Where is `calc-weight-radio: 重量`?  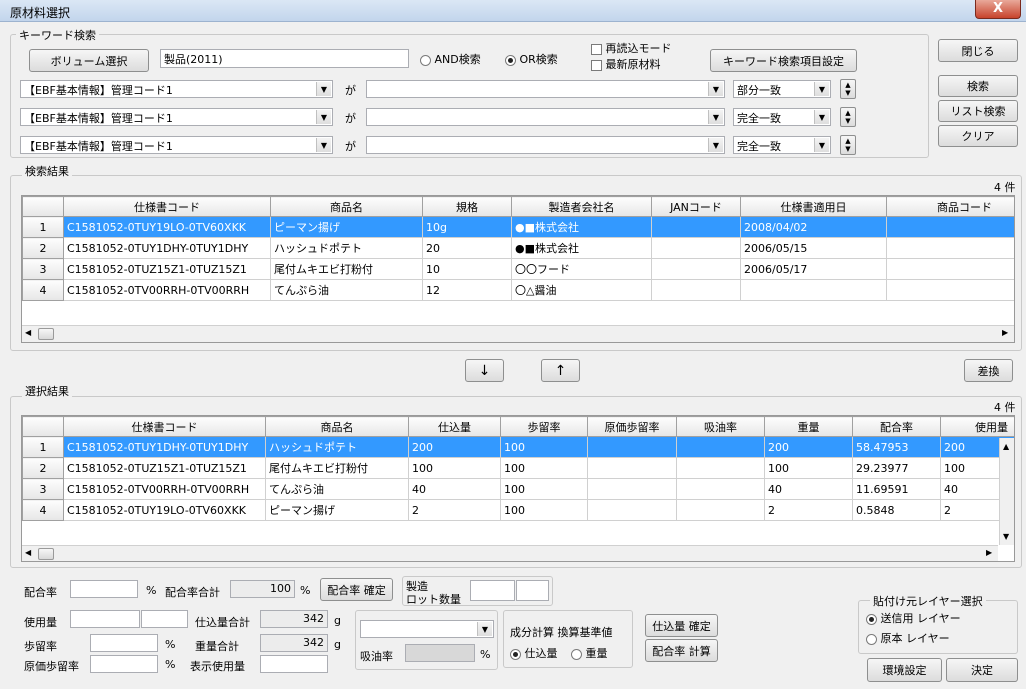
calc-weight-radio: 重量 is located at coordinates (589, 653).